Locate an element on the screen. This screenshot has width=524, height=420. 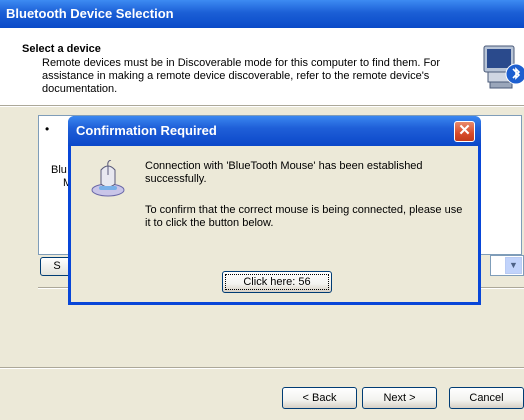
dialog-title: Confirmation Required is located at coordinates (146, 130).